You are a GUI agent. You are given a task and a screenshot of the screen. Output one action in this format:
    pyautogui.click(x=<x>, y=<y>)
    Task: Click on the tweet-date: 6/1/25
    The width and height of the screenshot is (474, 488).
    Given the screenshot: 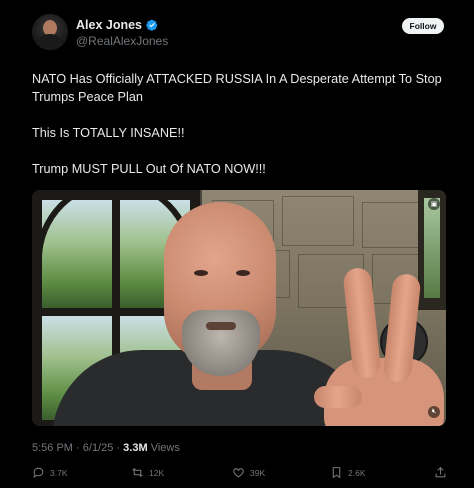 What is the action you would take?
    pyautogui.click(x=98, y=448)
    